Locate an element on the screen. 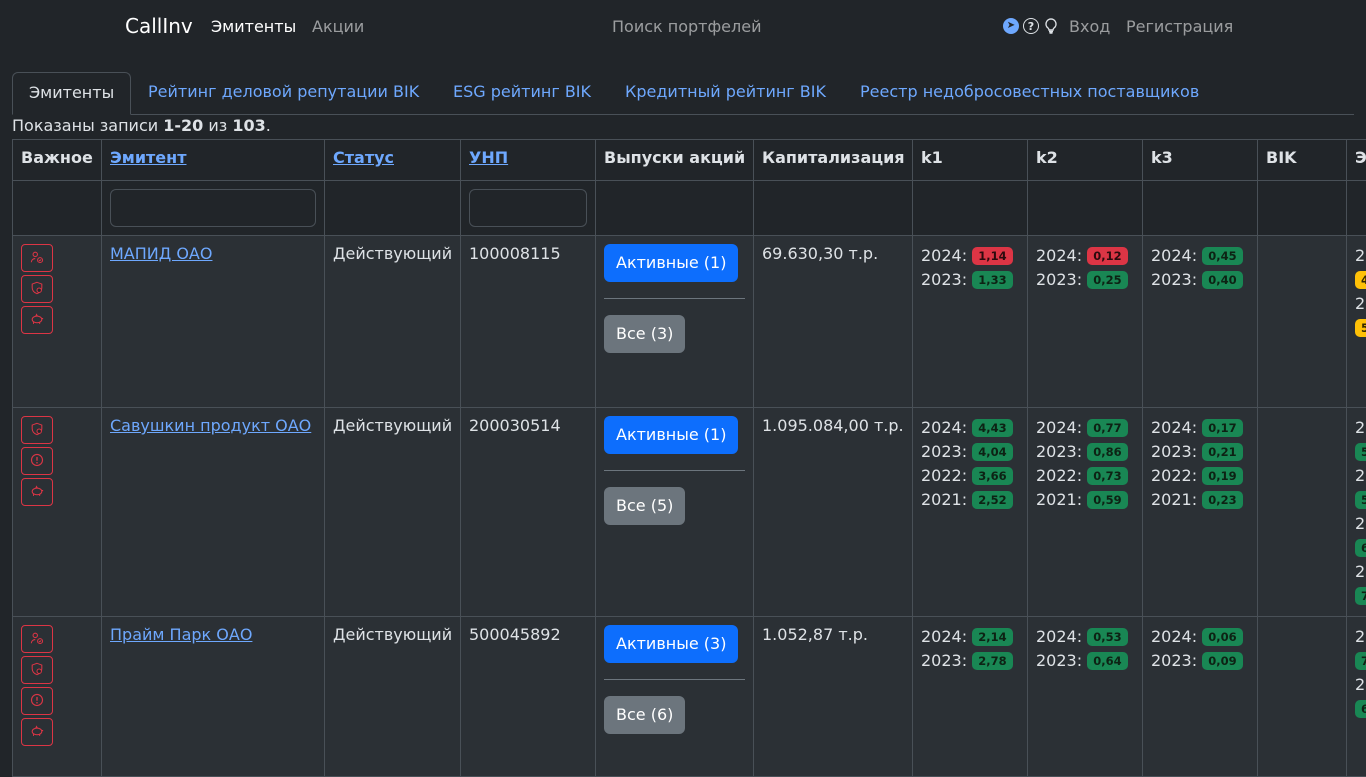  col-bik: BIK is located at coordinates (1302, 160).